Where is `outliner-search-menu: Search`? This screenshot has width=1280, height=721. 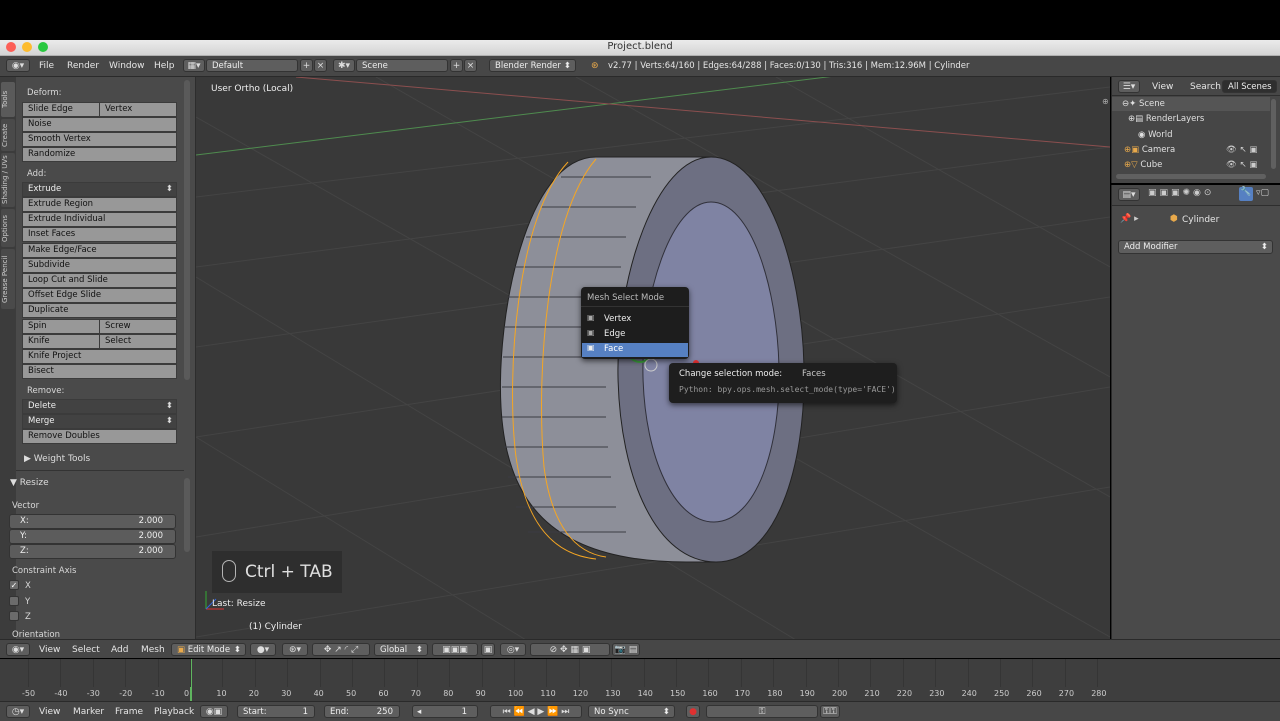 outliner-search-menu: Search is located at coordinates (1205, 87).